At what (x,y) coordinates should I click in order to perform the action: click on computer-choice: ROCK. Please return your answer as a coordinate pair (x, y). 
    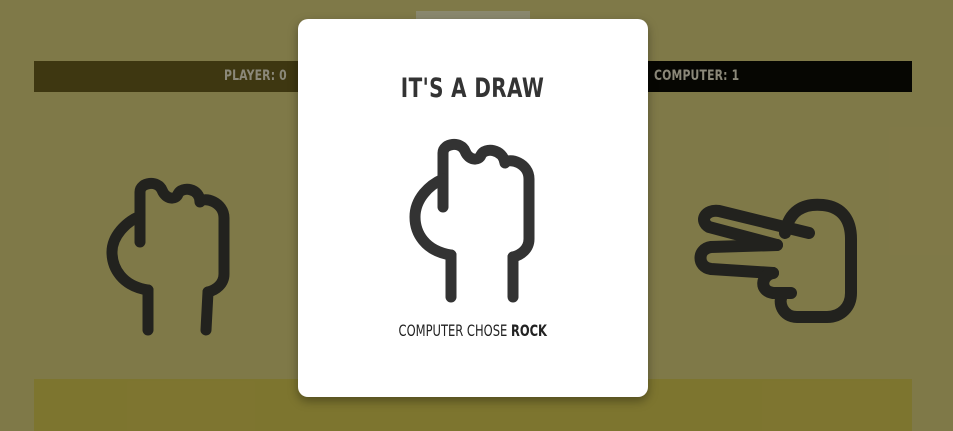
    Looking at the image, I should click on (529, 330).